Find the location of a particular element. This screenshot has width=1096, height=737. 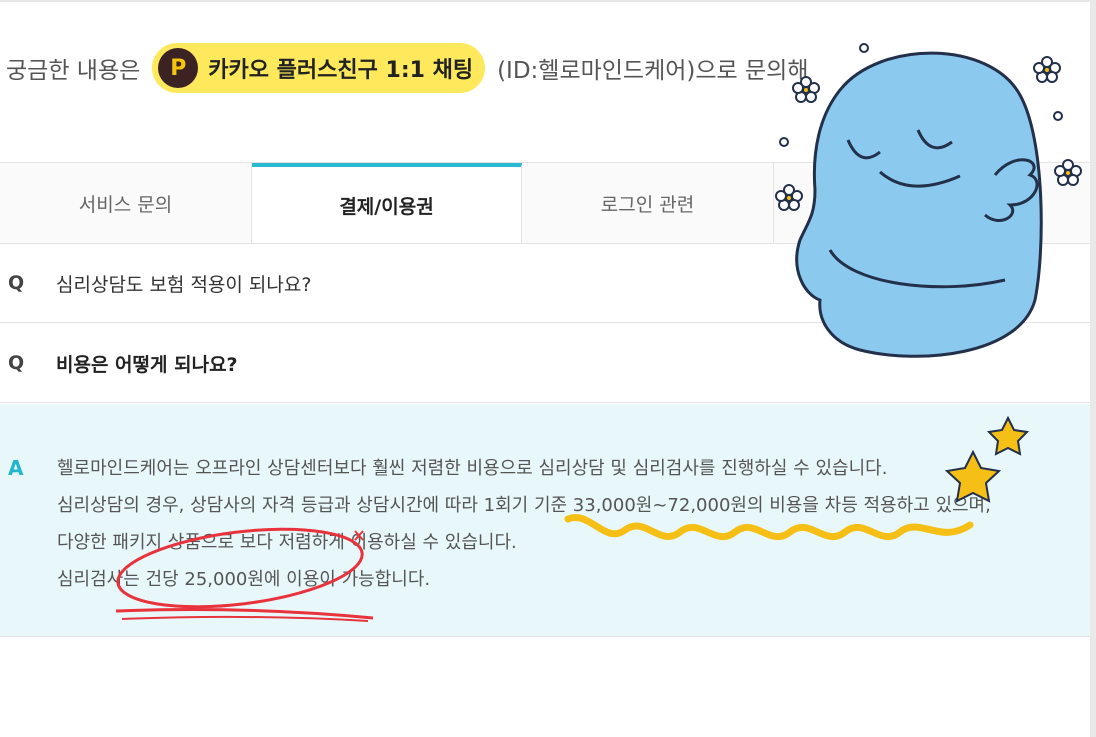

yellow-wavy-underline is located at coordinates (769, 527).